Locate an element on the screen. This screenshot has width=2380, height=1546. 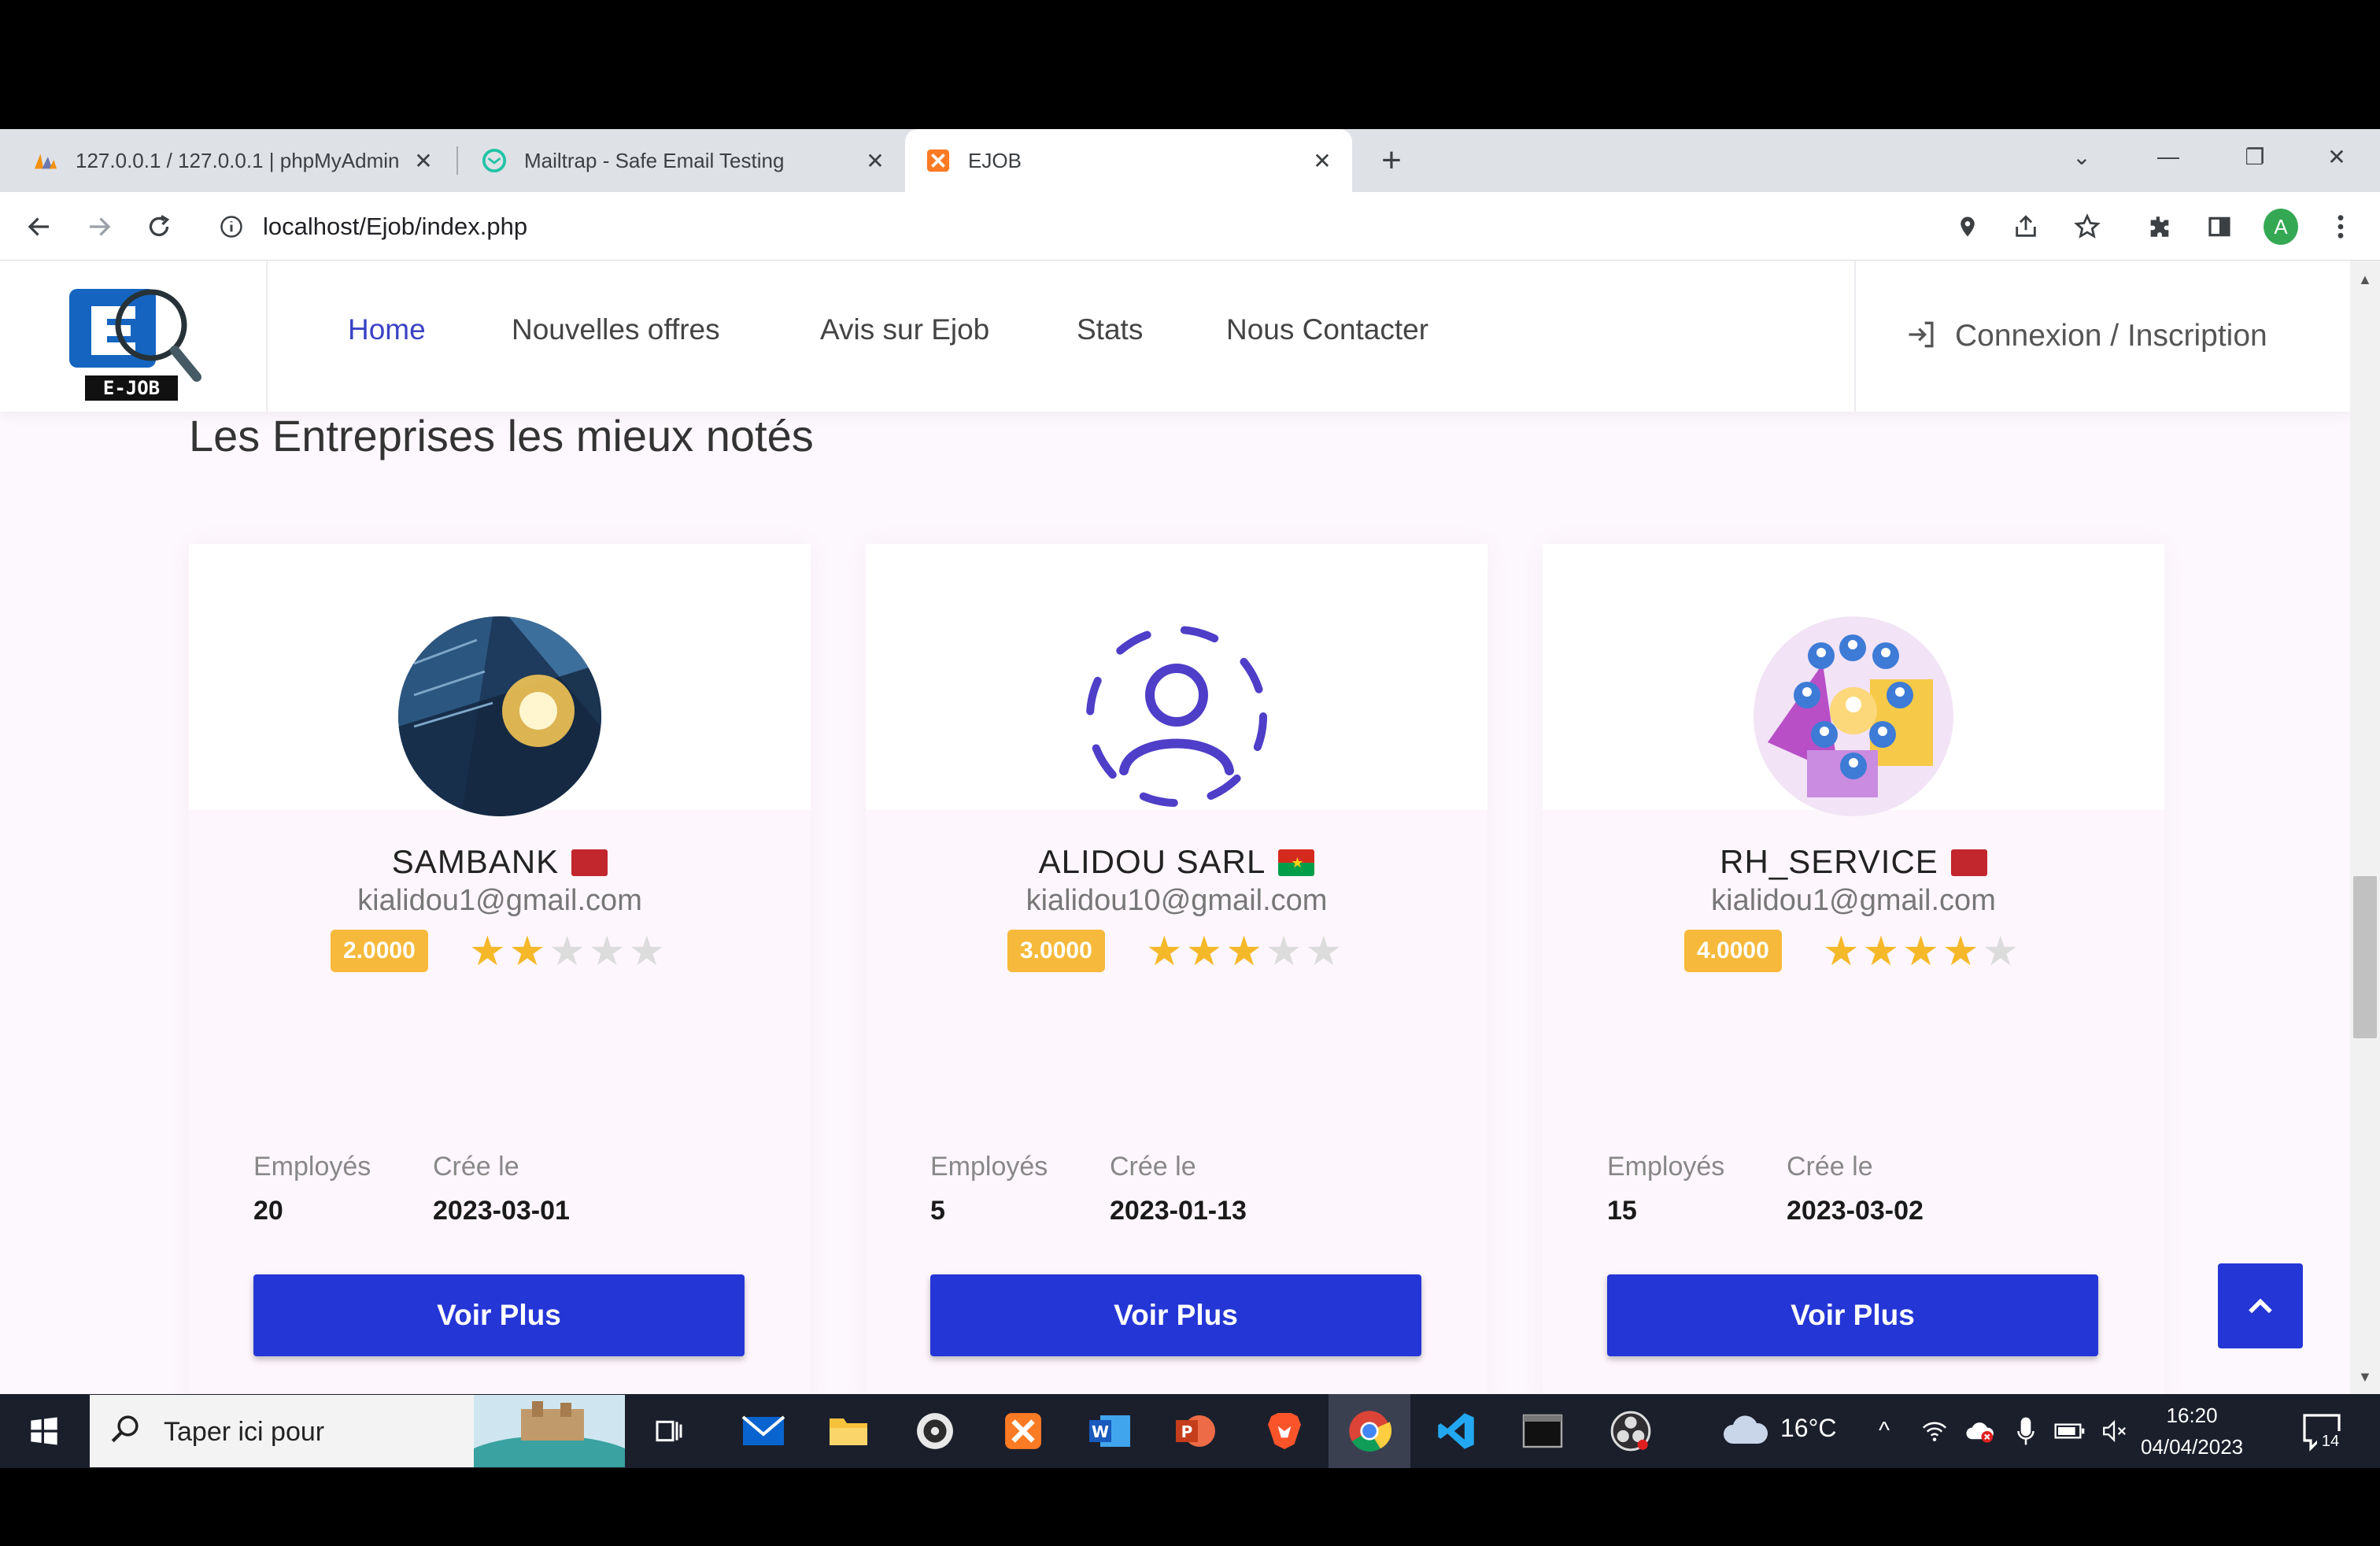
star-empty-icon: ★ is located at coordinates (569, 952).